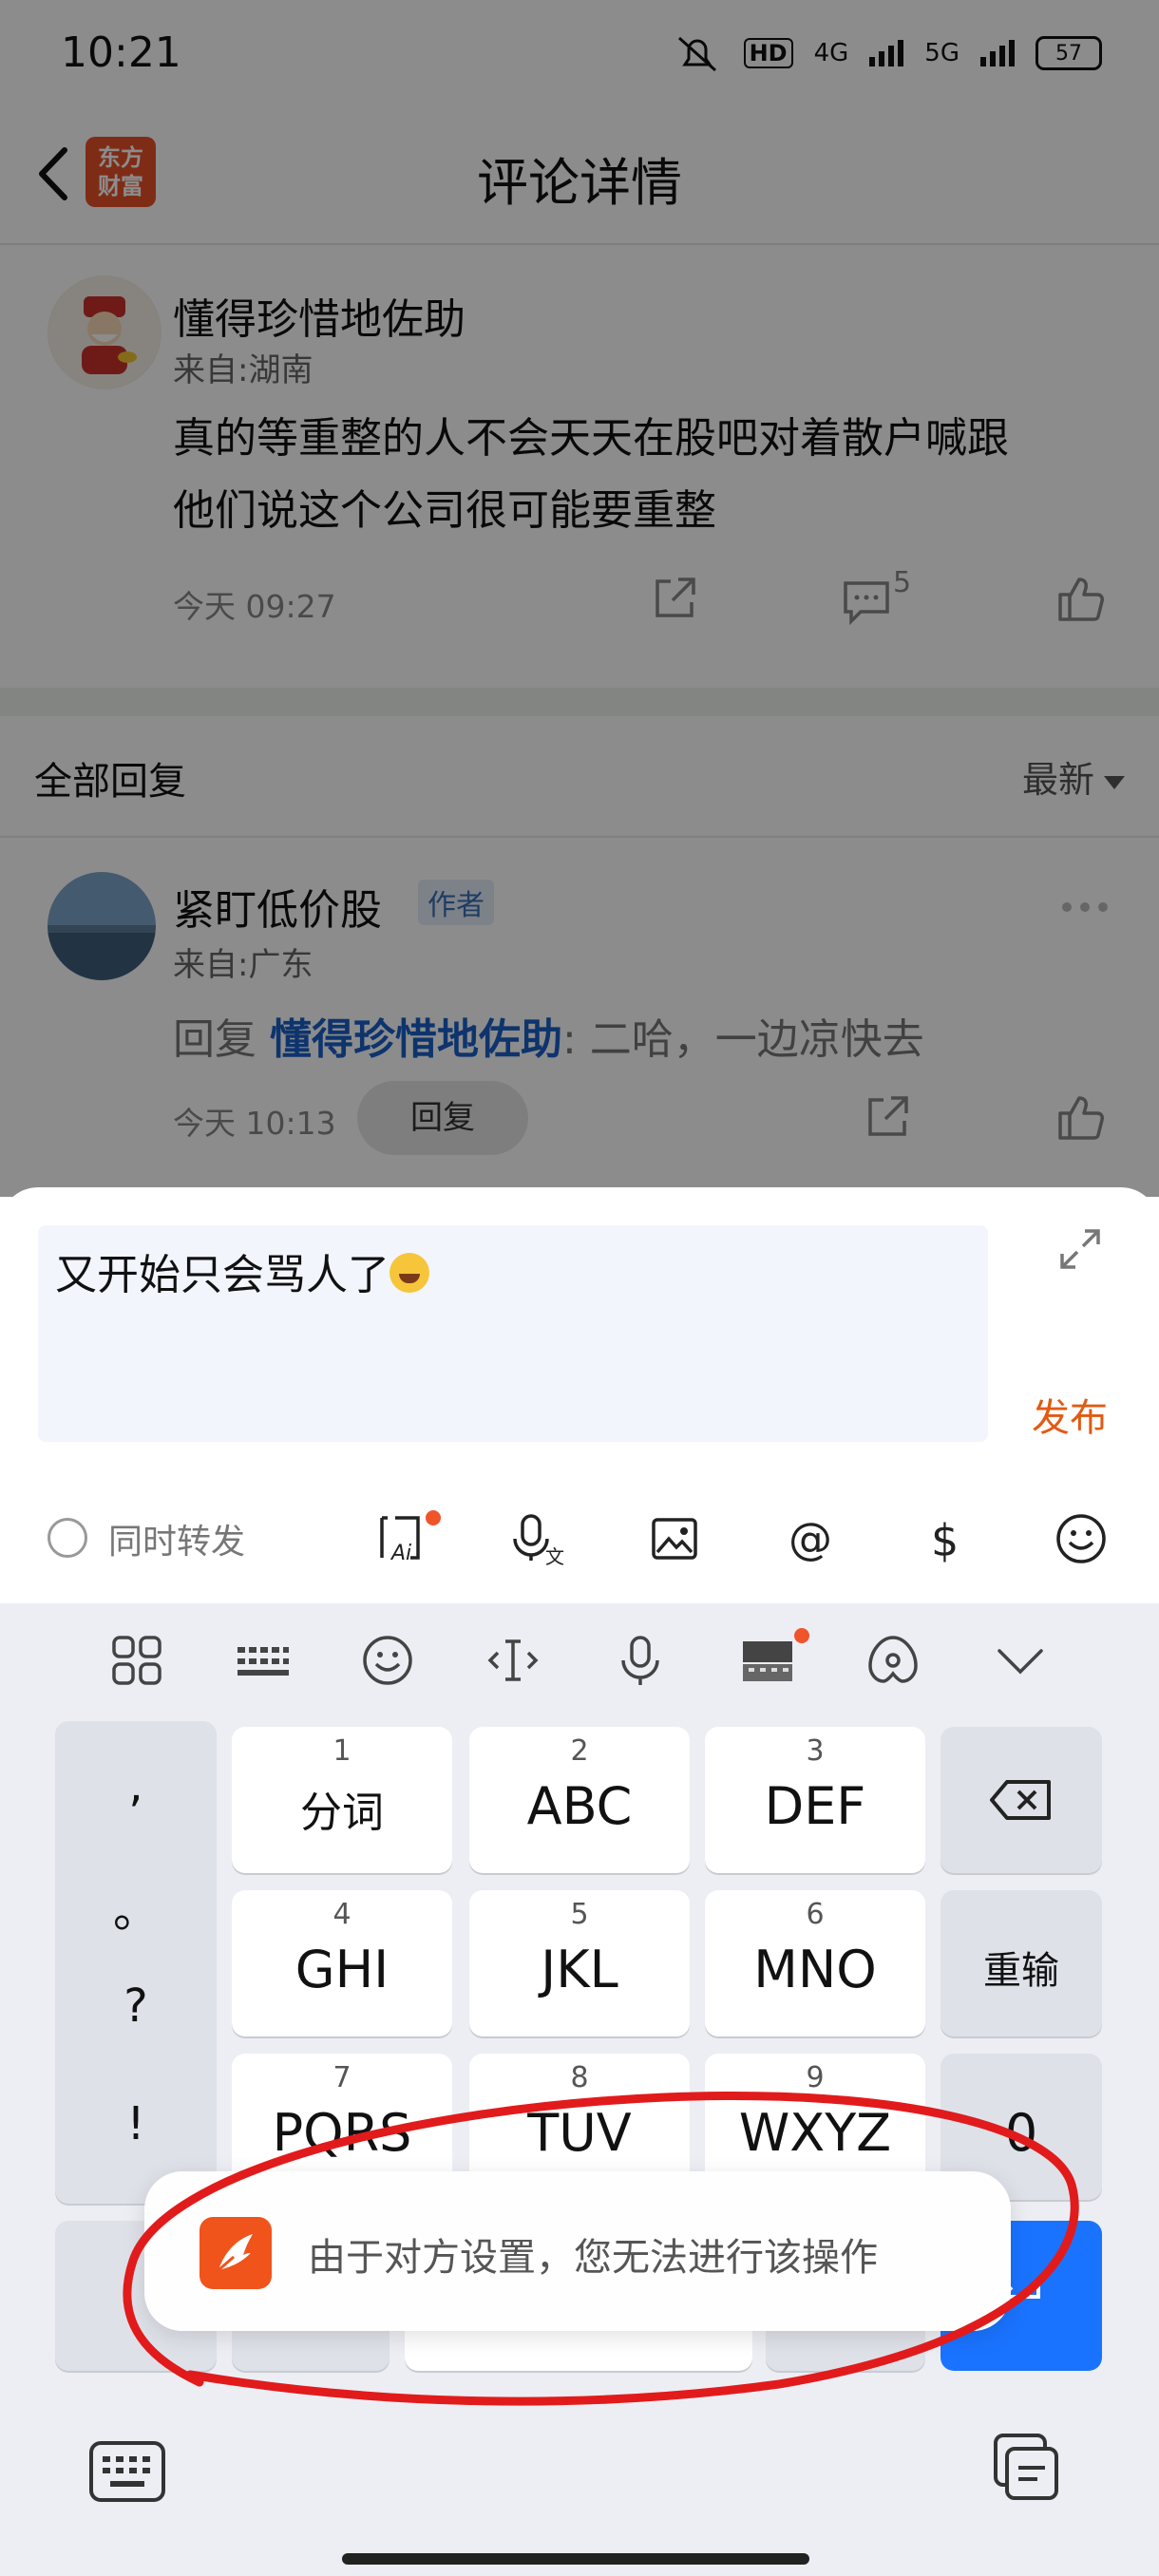 This screenshot has height=2576, width=1159. What do you see at coordinates (433, 1517) in the screenshot?
I see `ai-notification-dot` at bounding box center [433, 1517].